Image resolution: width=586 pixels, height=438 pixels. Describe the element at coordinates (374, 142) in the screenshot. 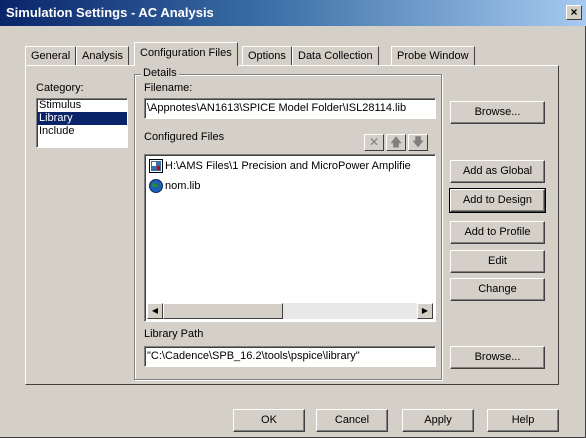

I see `delete-icon: ✕` at that location.